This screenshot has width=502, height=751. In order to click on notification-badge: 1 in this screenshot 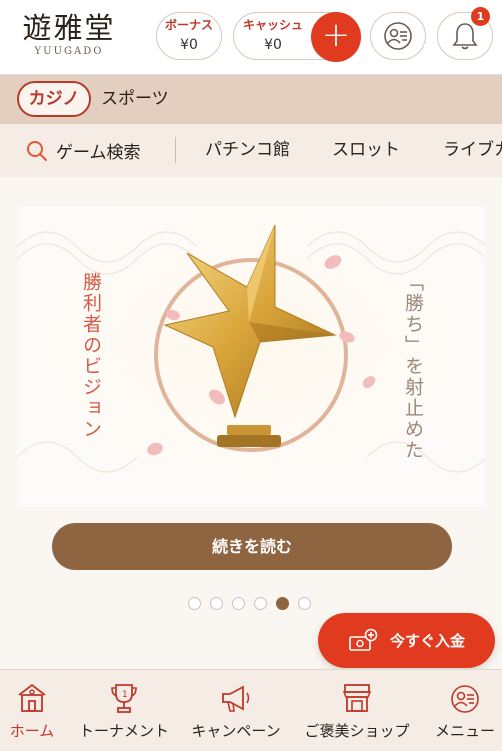, I will do `click(480, 16)`.